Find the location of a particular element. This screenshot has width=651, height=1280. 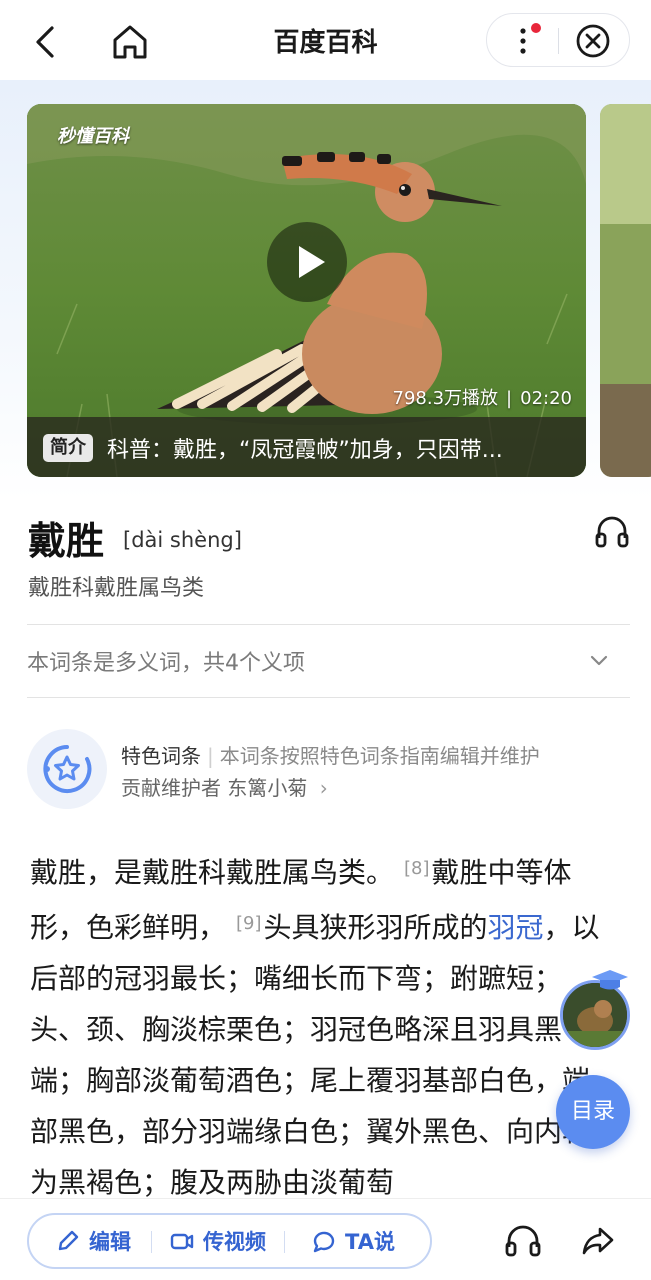

featured-entry-line: 特色词条 | 本词条按照特色词条指南编辑并维护 is located at coordinates (330, 754).